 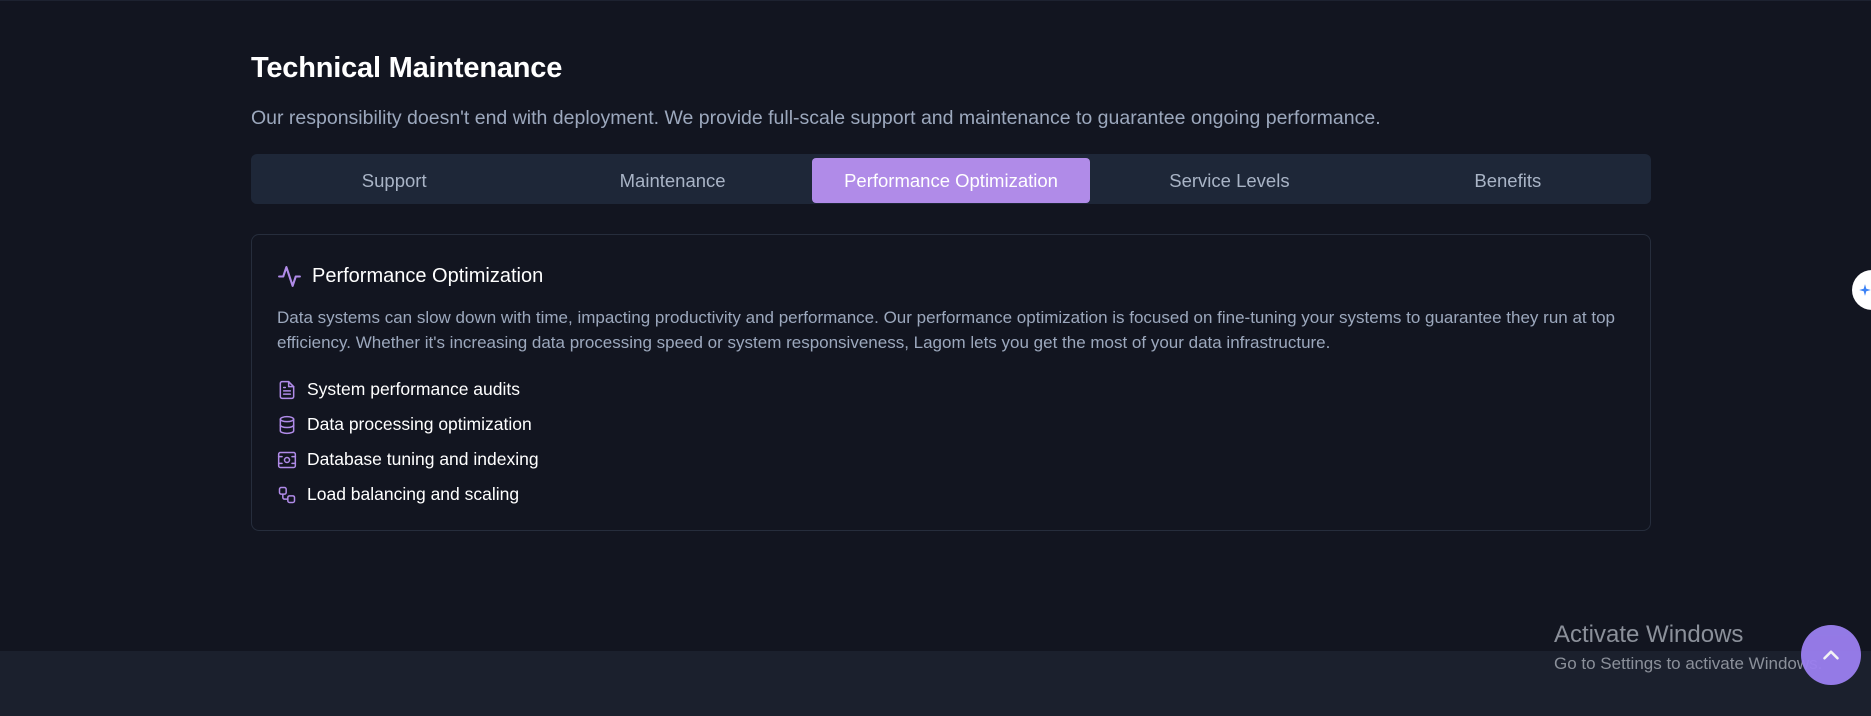 What do you see at coordinates (419, 424) in the screenshot?
I see `feature-label: Data processing optimization` at bounding box center [419, 424].